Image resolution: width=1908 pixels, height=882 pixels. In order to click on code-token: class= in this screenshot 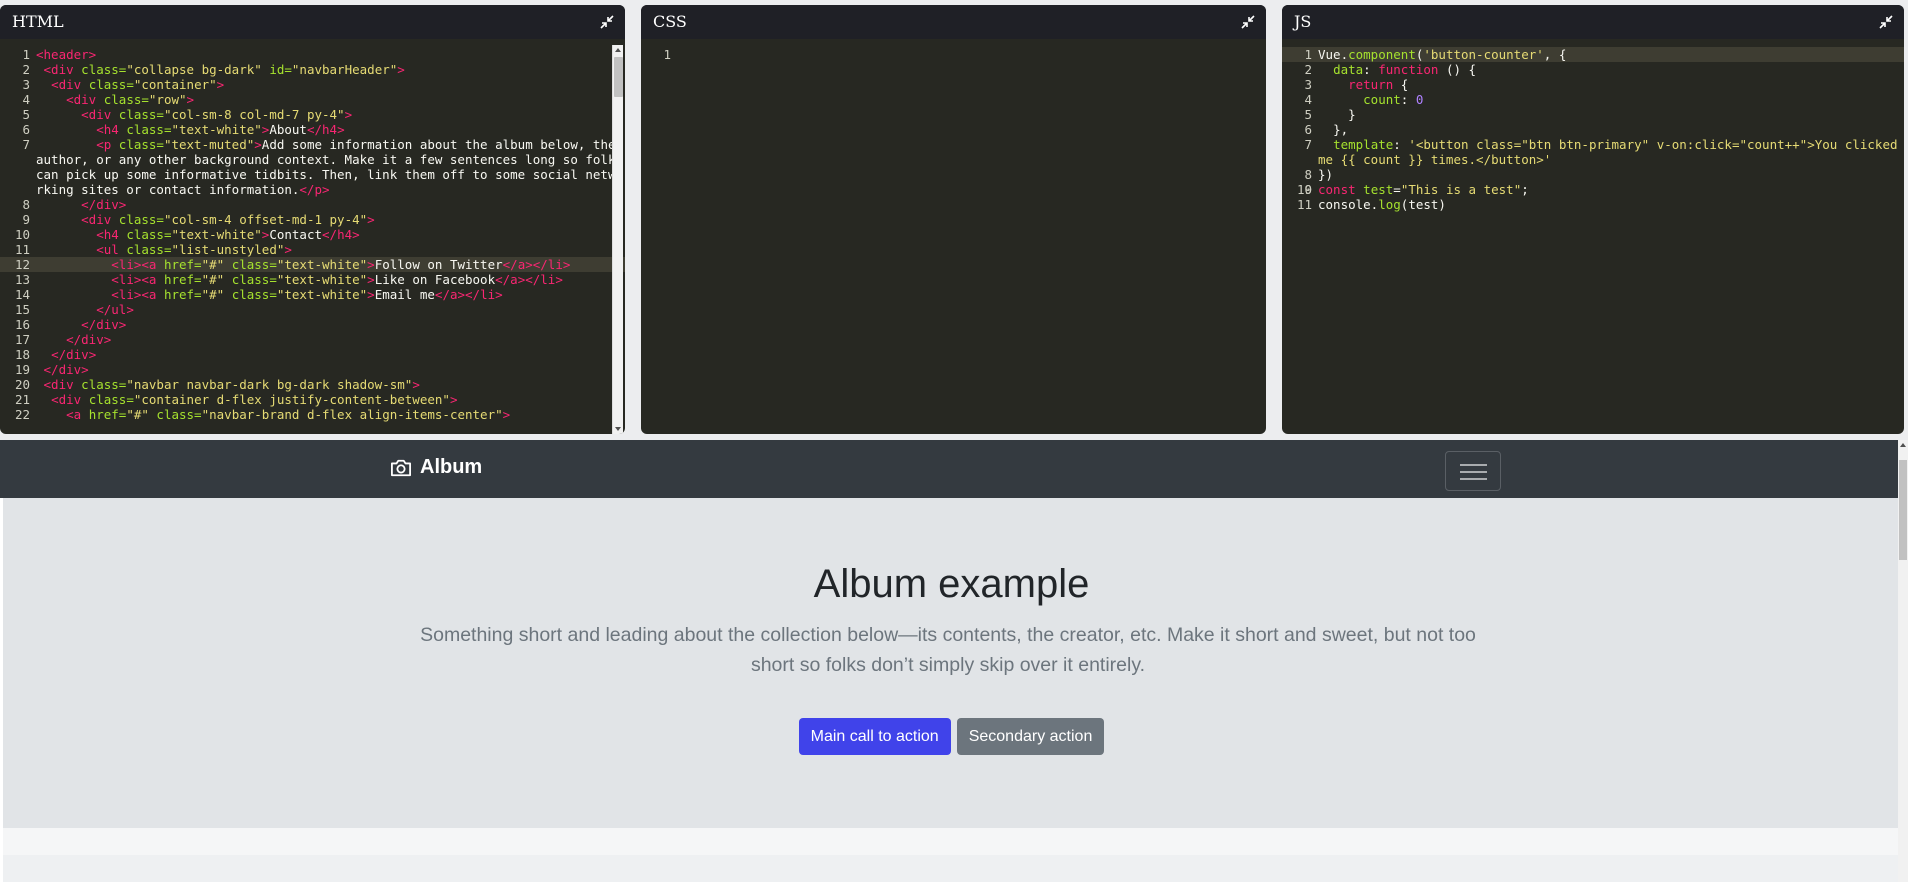, I will do `click(175, 414)`.